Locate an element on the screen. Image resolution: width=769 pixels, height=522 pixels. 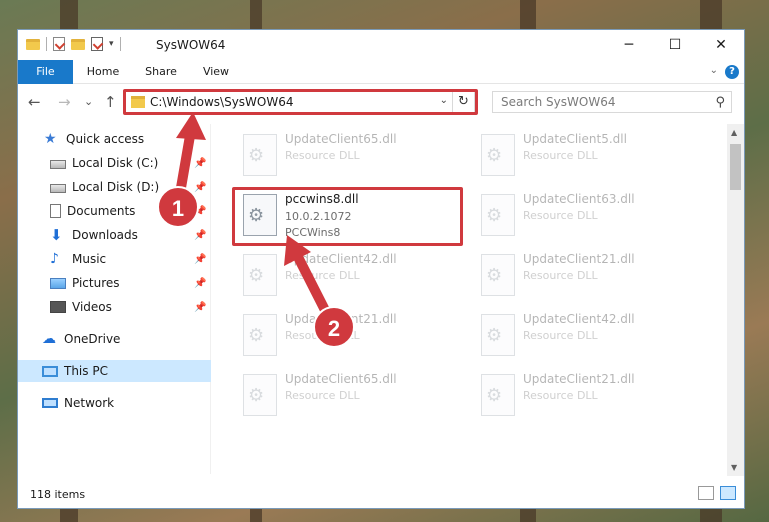
item-count: 118 items is located at coordinates (58, 494).